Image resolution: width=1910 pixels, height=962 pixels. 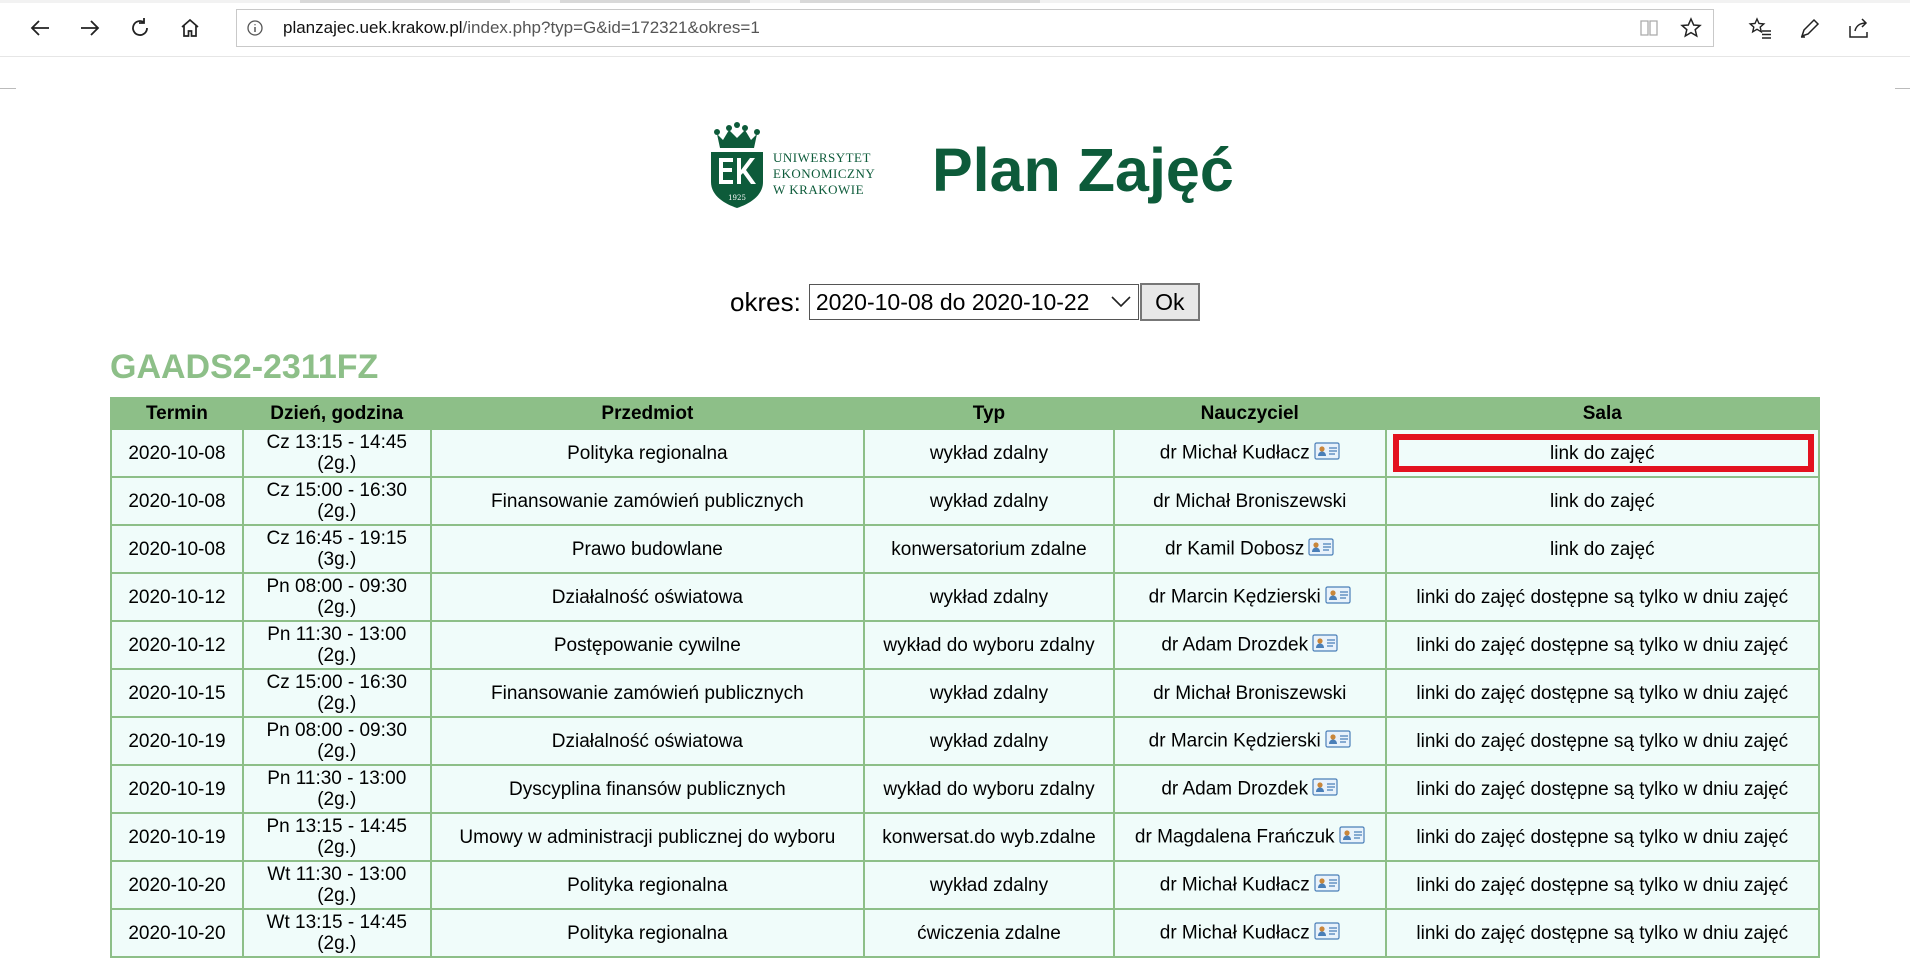 I want to click on column-header-typ: Typ, so click(x=989, y=413).